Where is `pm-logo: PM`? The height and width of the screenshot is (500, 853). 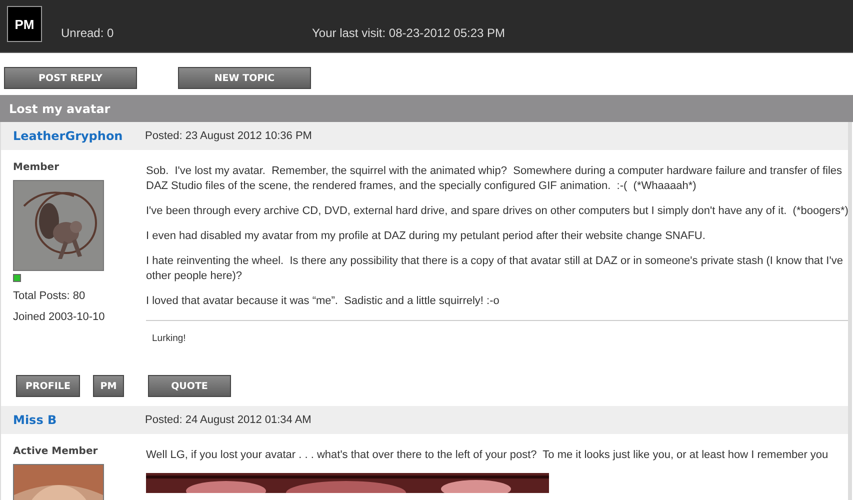
pm-logo: PM is located at coordinates (24, 24).